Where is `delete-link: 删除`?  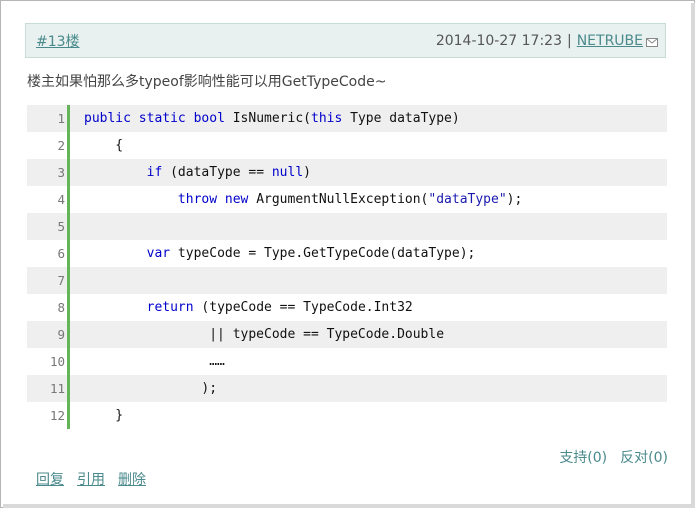
delete-link: 删除 is located at coordinates (132, 480).